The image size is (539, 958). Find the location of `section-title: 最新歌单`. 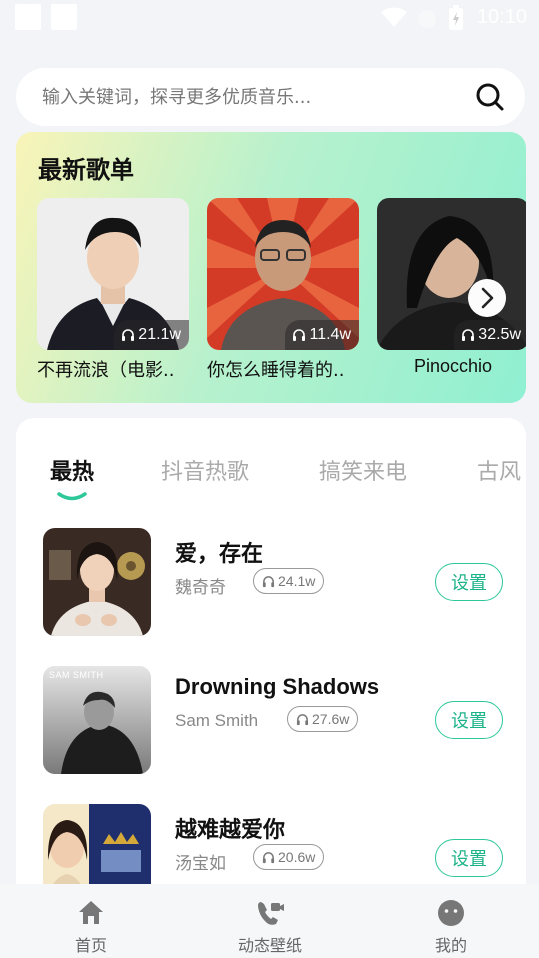

section-title: 最新歌单 is located at coordinates (86, 170).